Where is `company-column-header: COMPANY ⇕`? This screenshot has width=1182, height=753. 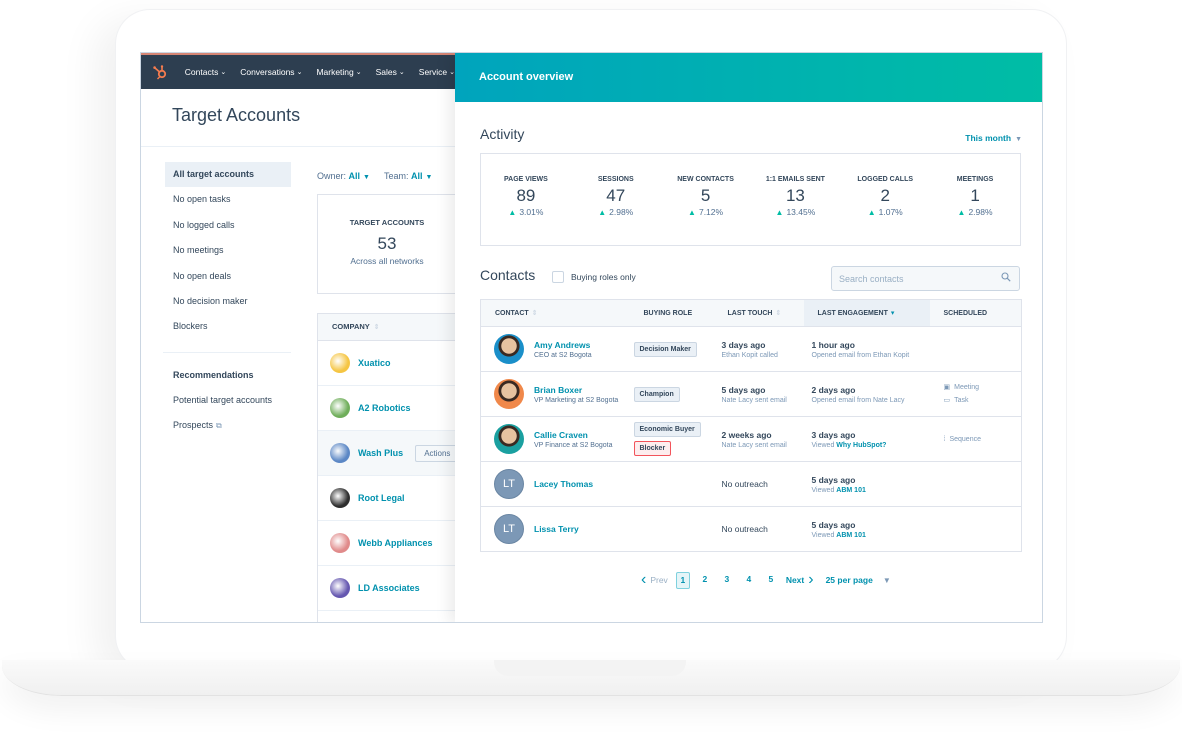 company-column-header: COMPANY ⇕ is located at coordinates (387, 327).